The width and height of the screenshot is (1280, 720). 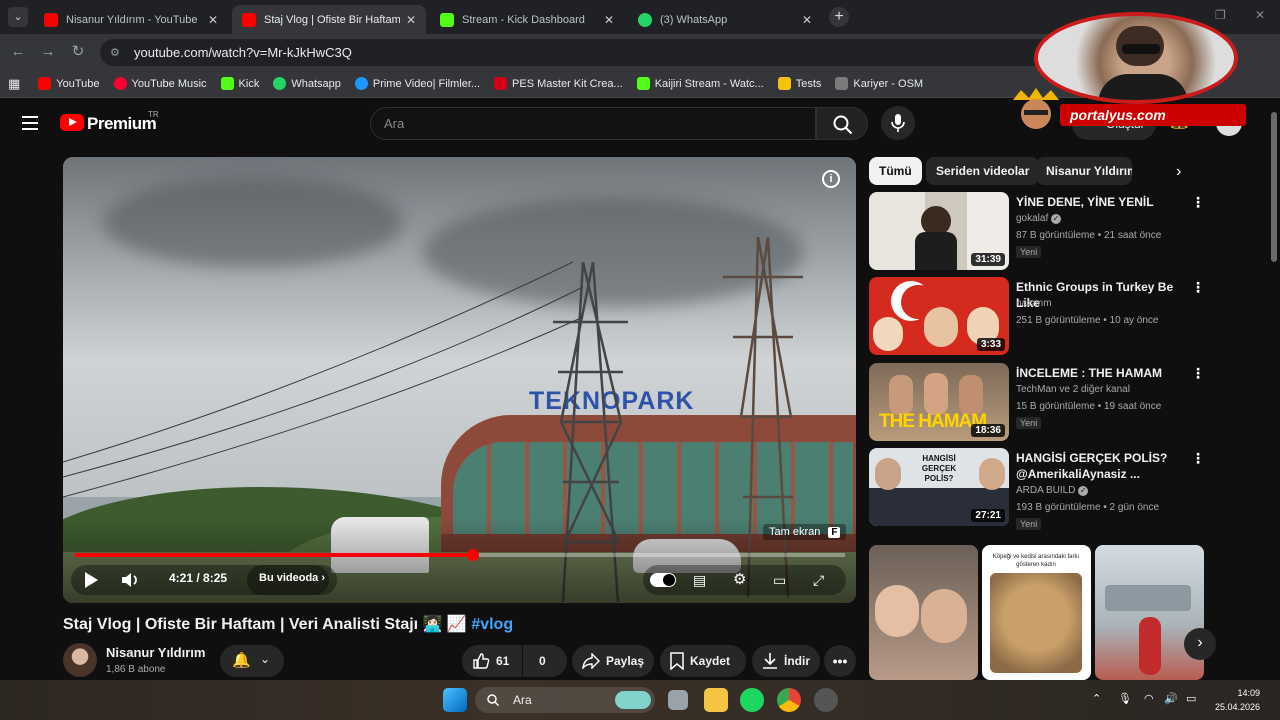 I want to click on restore-window-button: ❐, so click(x=1220, y=15).